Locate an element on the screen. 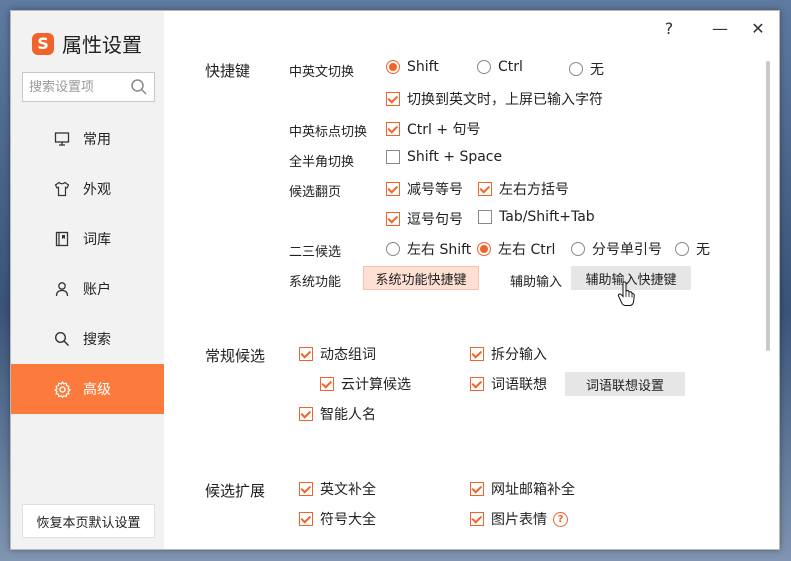 The image size is (791, 561). checkbox-dynamic-phrase: 动态组词 is located at coordinates (337, 354).